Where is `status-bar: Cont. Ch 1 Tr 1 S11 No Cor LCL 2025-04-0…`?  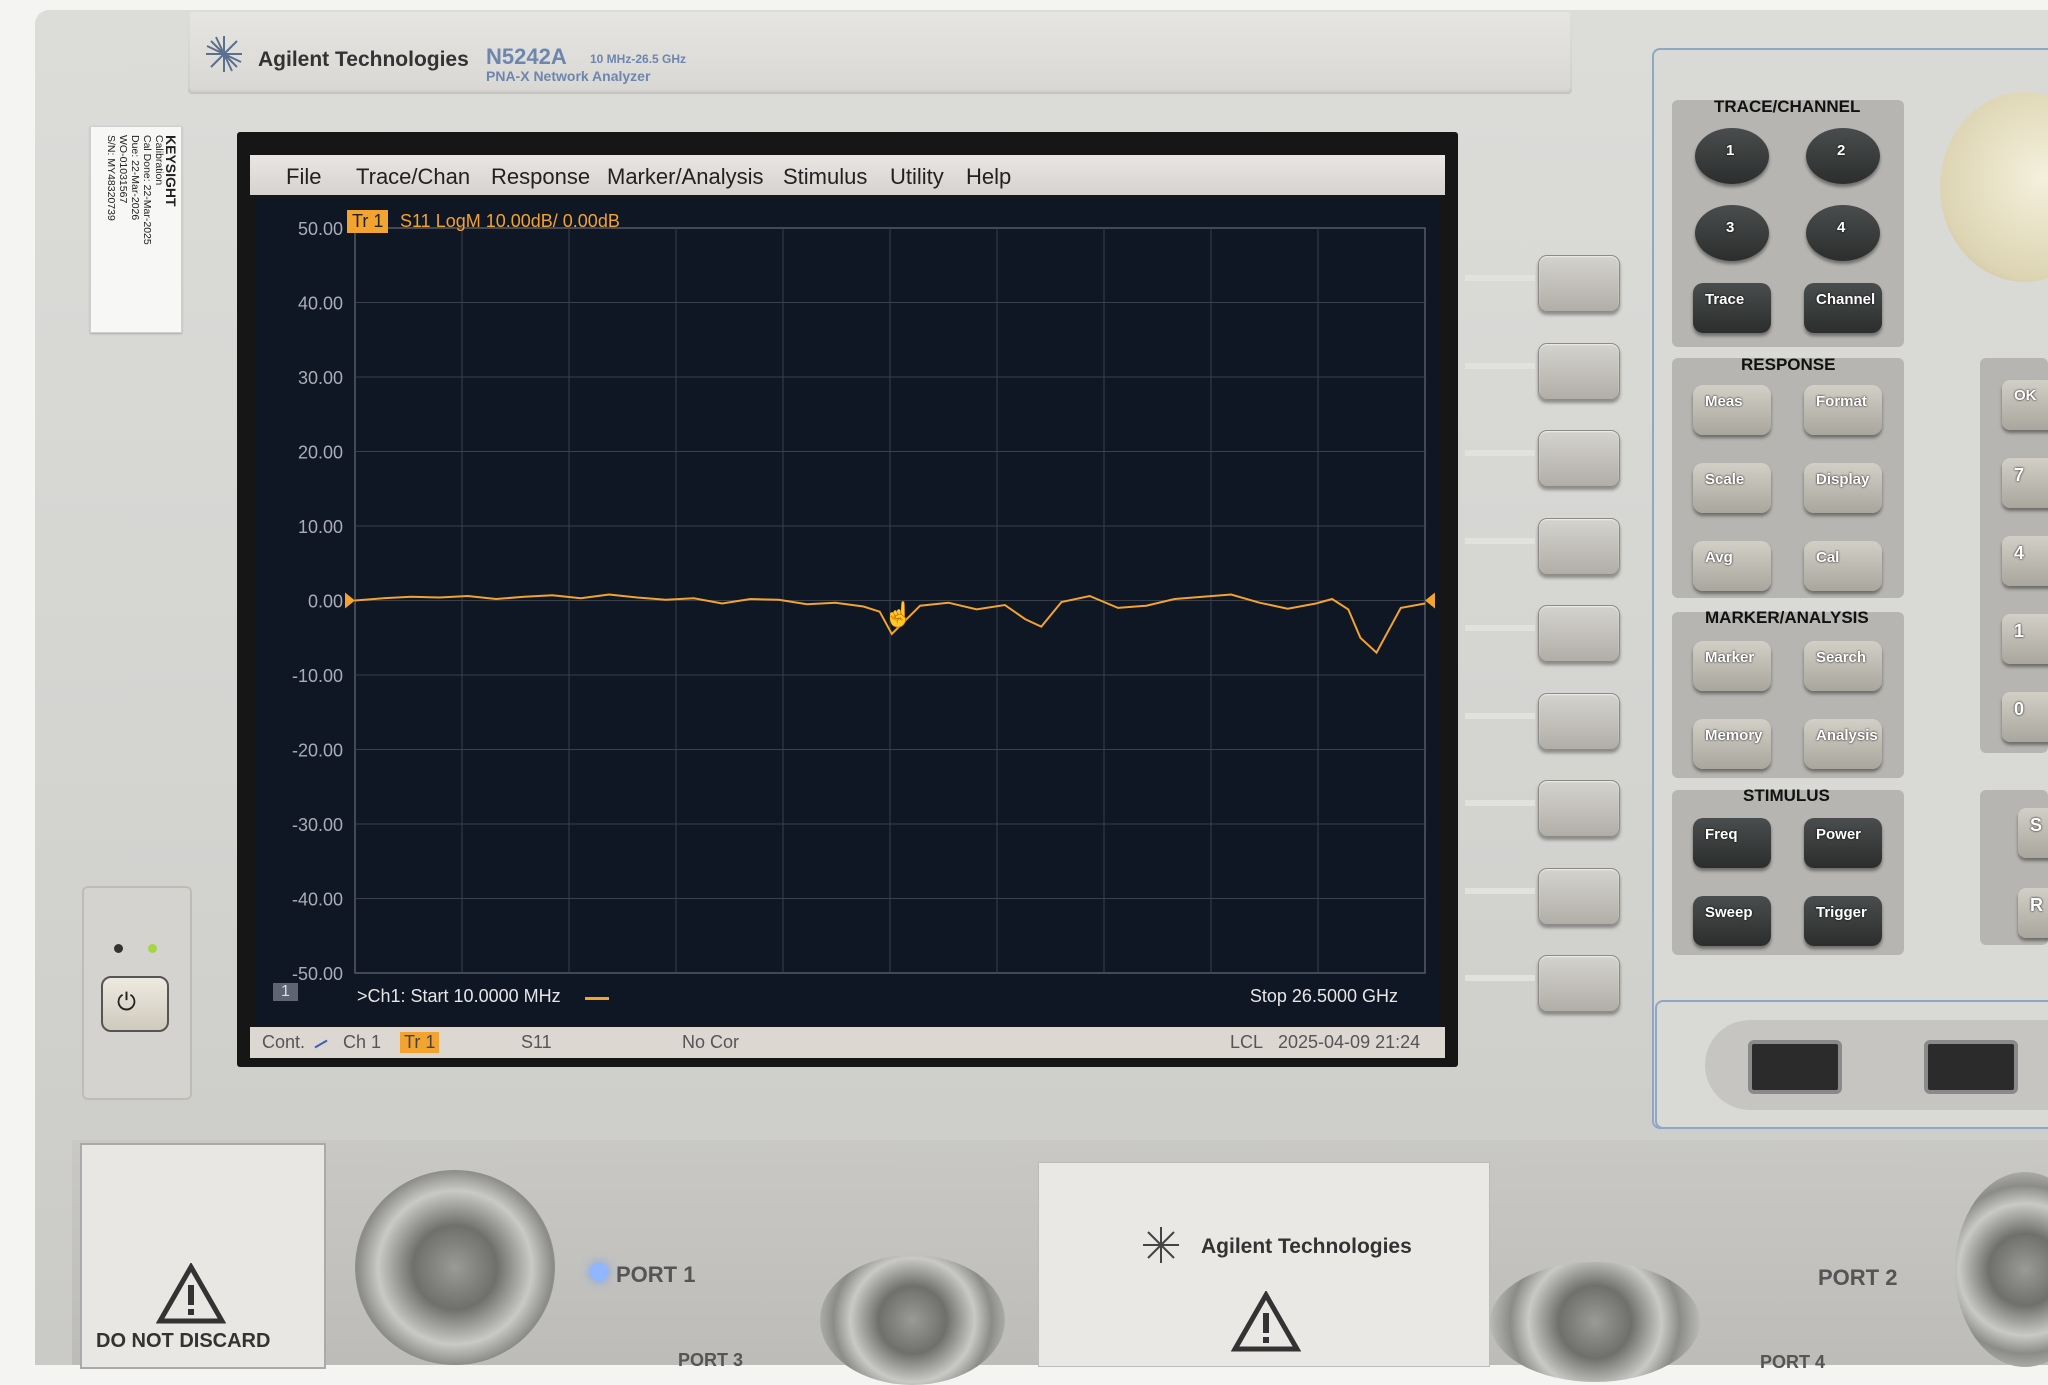
status-bar: Cont. Ch 1 Tr 1 S11 No Cor LCL 2025-04-0… is located at coordinates (847, 1042).